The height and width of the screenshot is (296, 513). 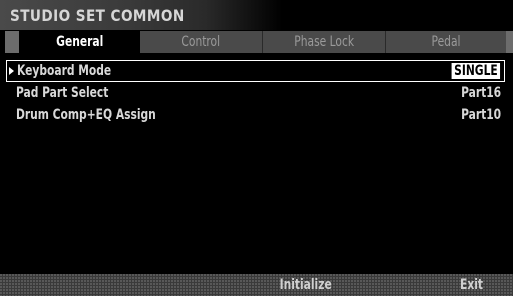 I want to click on tab-pedal-label: Pedal, so click(x=446, y=42).